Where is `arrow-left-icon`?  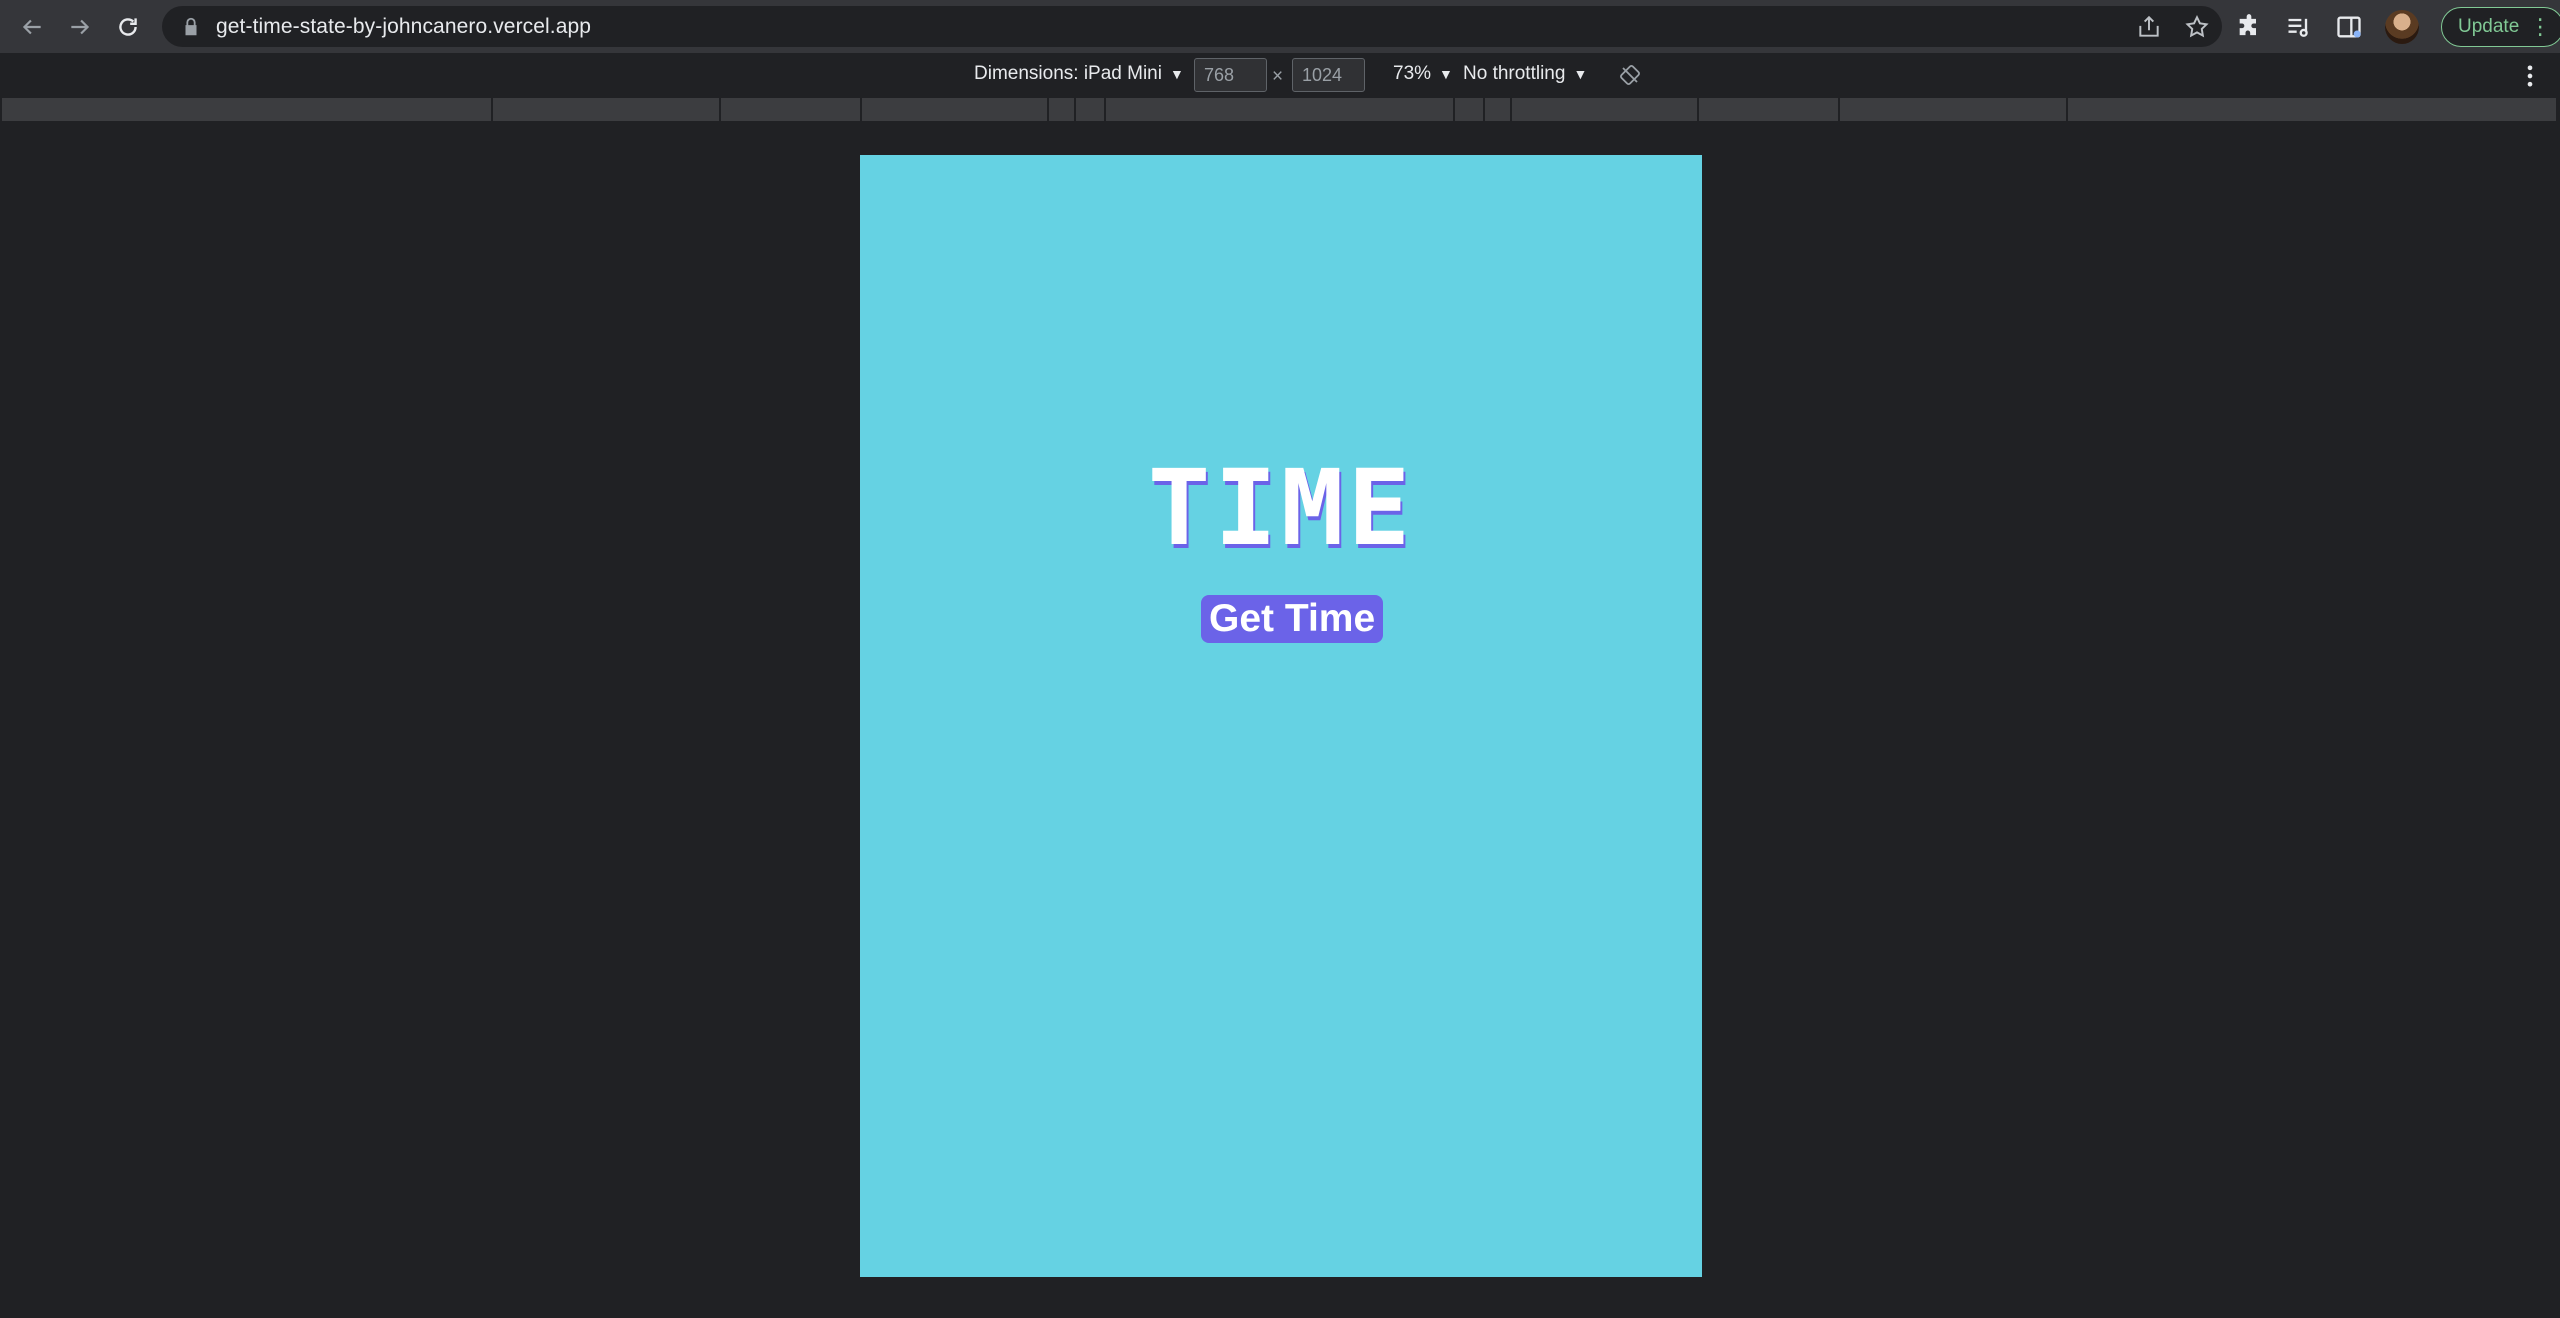 arrow-left-icon is located at coordinates (31, 26).